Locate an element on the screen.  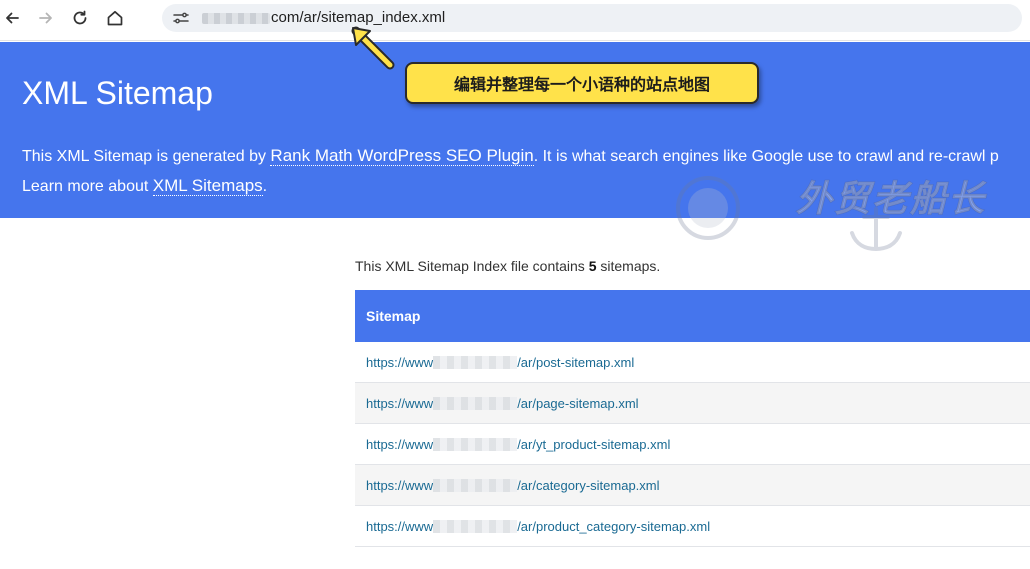
forward-arrow-icon is located at coordinates (46, 18).